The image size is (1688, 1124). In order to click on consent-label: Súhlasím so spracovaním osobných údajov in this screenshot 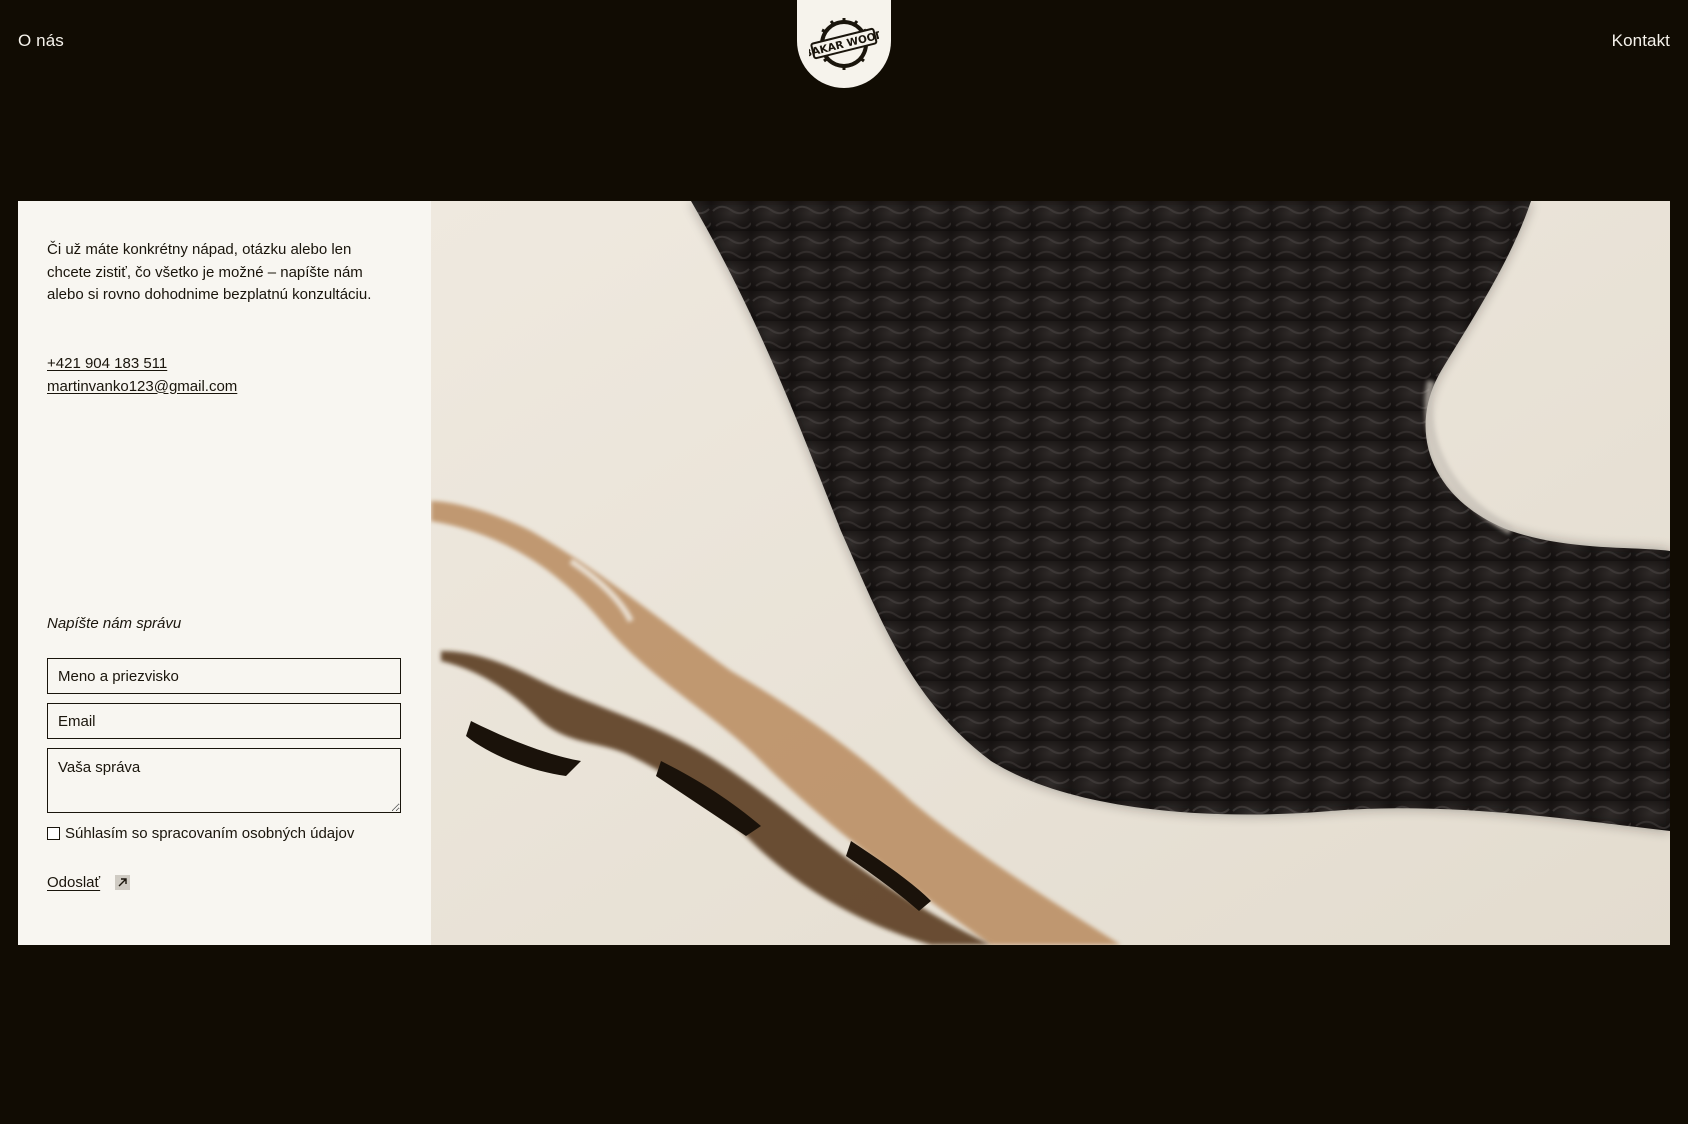, I will do `click(210, 833)`.